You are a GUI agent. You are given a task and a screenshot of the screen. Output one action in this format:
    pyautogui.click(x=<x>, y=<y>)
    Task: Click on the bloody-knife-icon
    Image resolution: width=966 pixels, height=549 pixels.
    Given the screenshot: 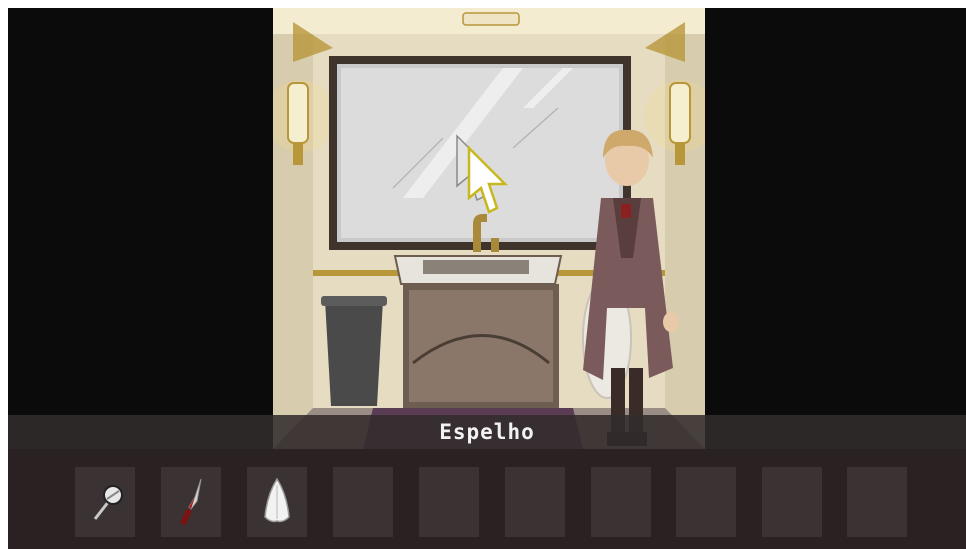 What is the action you would take?
    pyautogui.click(x=190, y=502)
    